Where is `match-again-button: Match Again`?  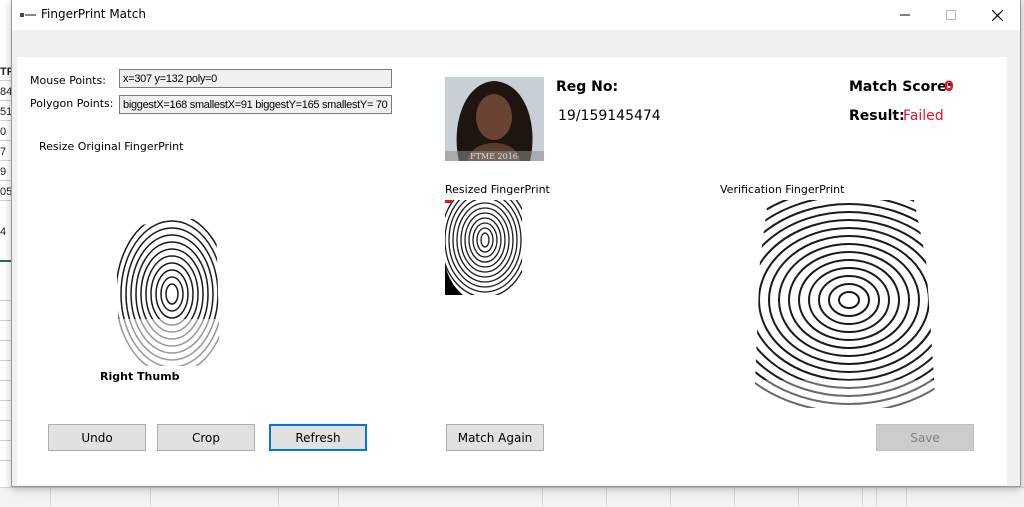 match-again-button: Match Again is located at coordinates (495, 437).